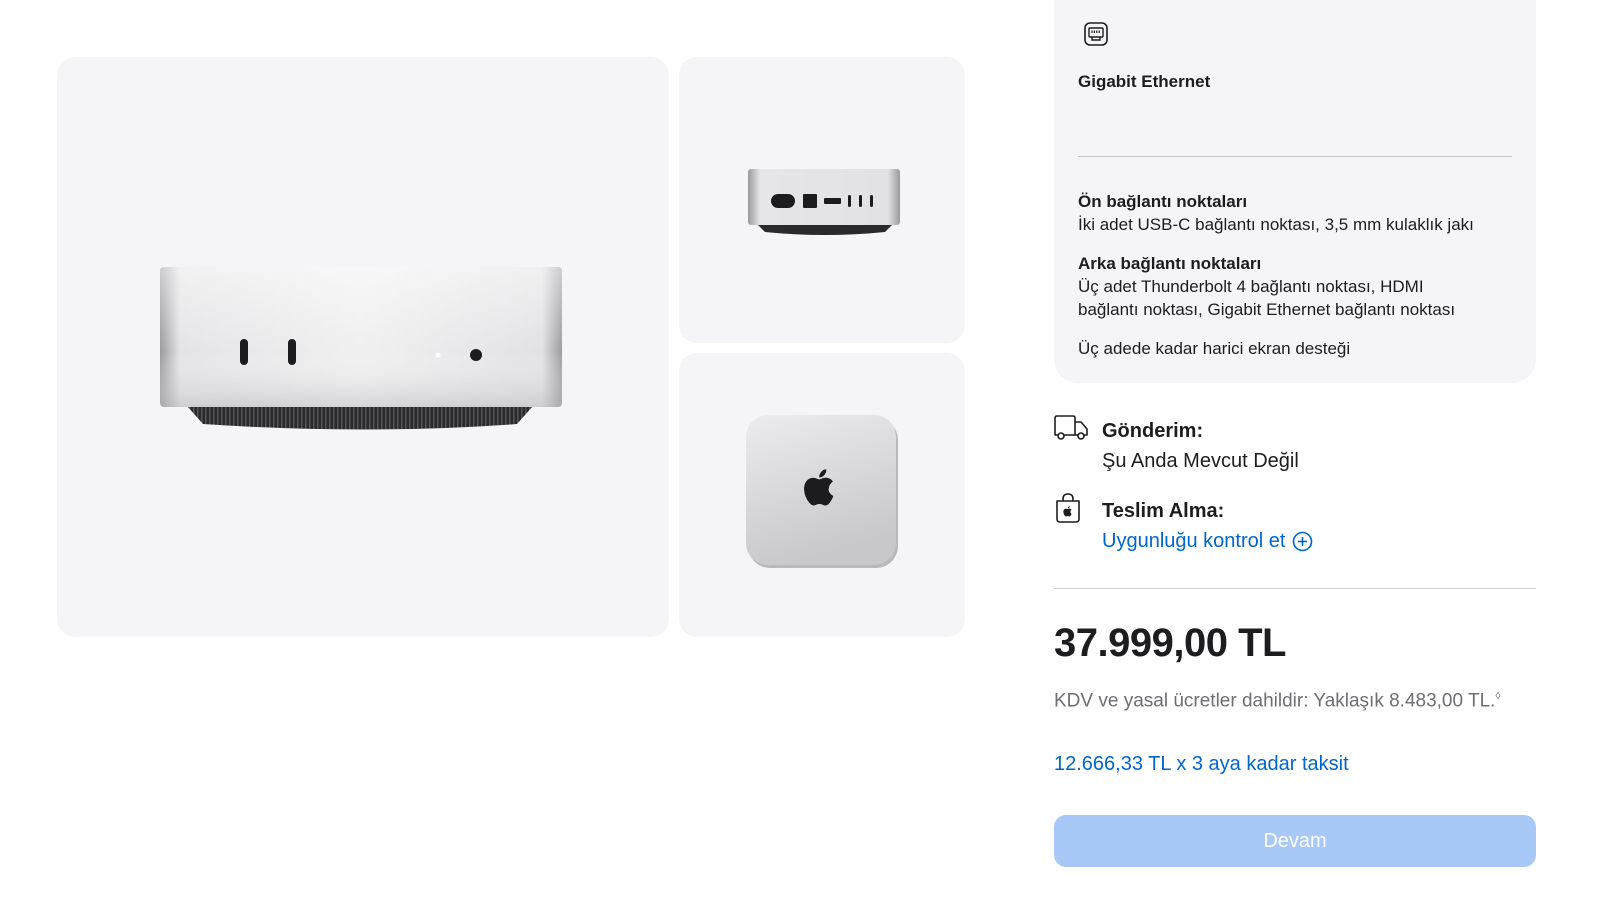 The image size is (1600, 900). I want to click on shipping-status: Şu Anda Mevcut Değil, so click(1200, 461).